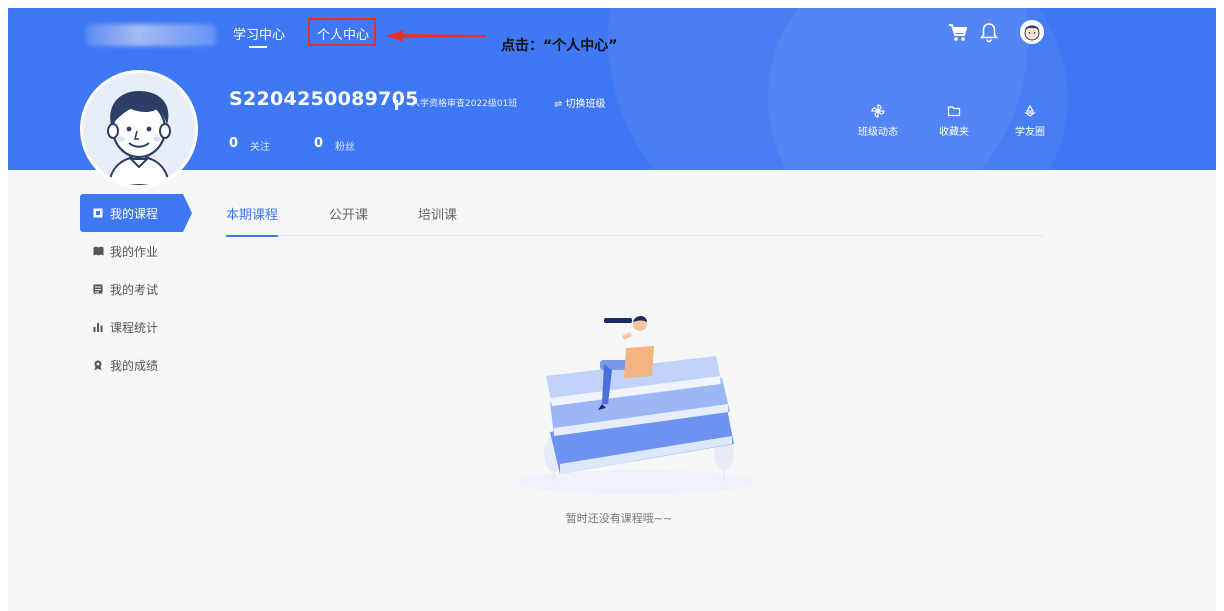 The height and width of the screenshot is (611, 1224). What do you see at coordinates (1030, 132) in the screenshot?
I see `quick-link-label: 学友圈` at bounding box center [1030, 132].